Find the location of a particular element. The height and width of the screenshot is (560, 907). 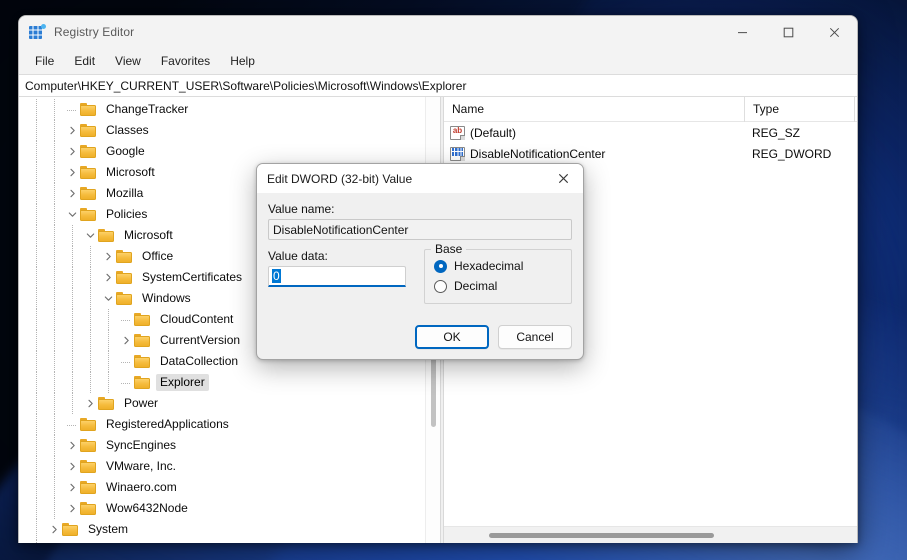

tree-item-label: CloudContent is located at coordinates (197, 319).